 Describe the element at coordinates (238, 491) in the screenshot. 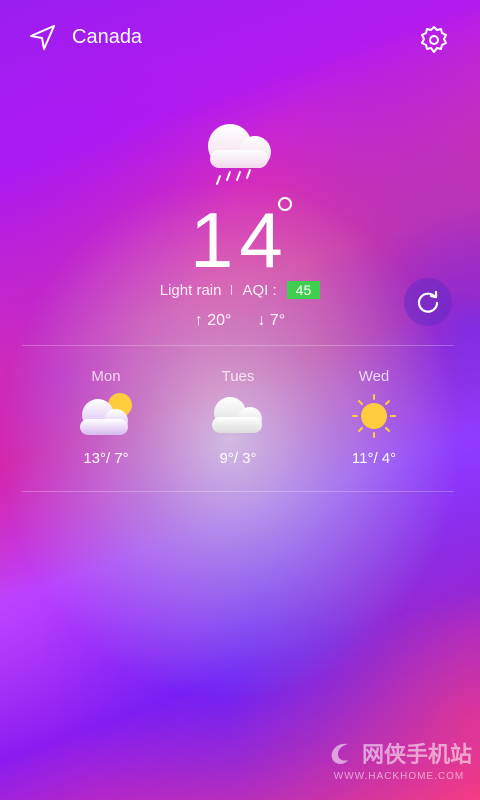

I see `divider-bottom` at that location.